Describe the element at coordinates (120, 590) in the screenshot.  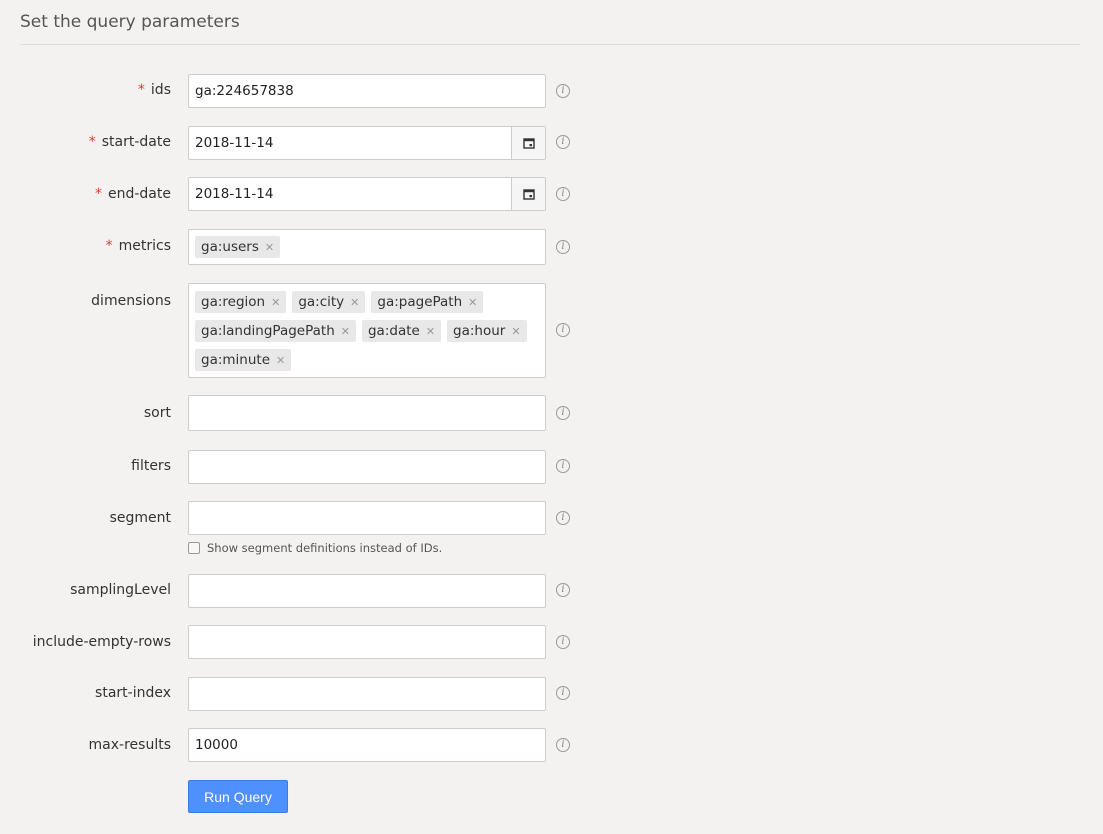
I see `sampling-level-label: samplingLevel` at that location.